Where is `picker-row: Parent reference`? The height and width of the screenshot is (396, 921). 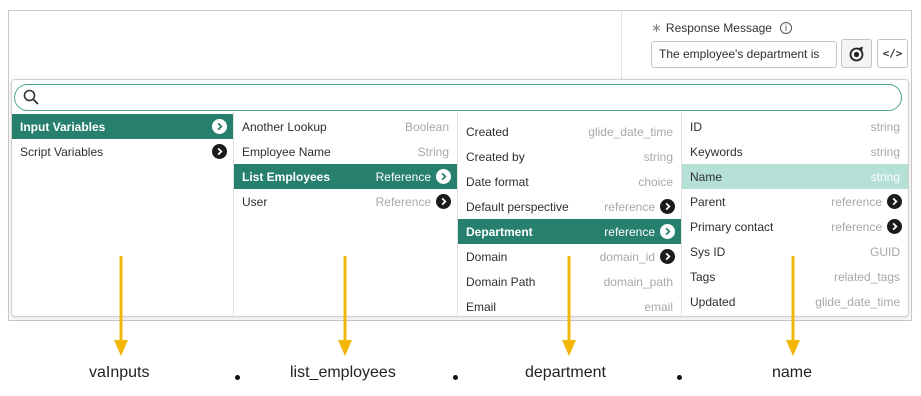 picker-row: Parent reference is located at coordinates (795, 201).